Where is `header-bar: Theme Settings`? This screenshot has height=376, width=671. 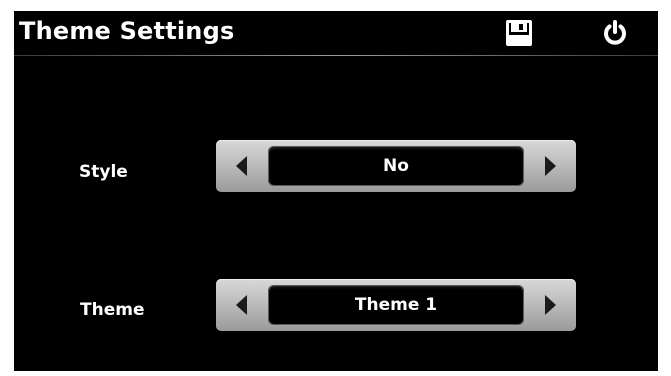 header-bar: Theme Settings is located at coordinates (336, 33).